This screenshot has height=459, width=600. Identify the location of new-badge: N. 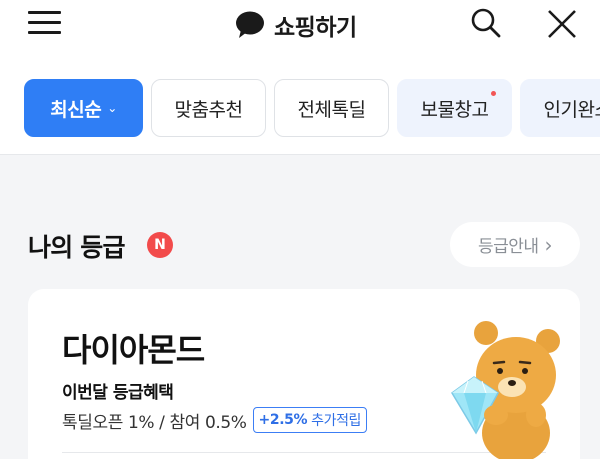
(160, 245).